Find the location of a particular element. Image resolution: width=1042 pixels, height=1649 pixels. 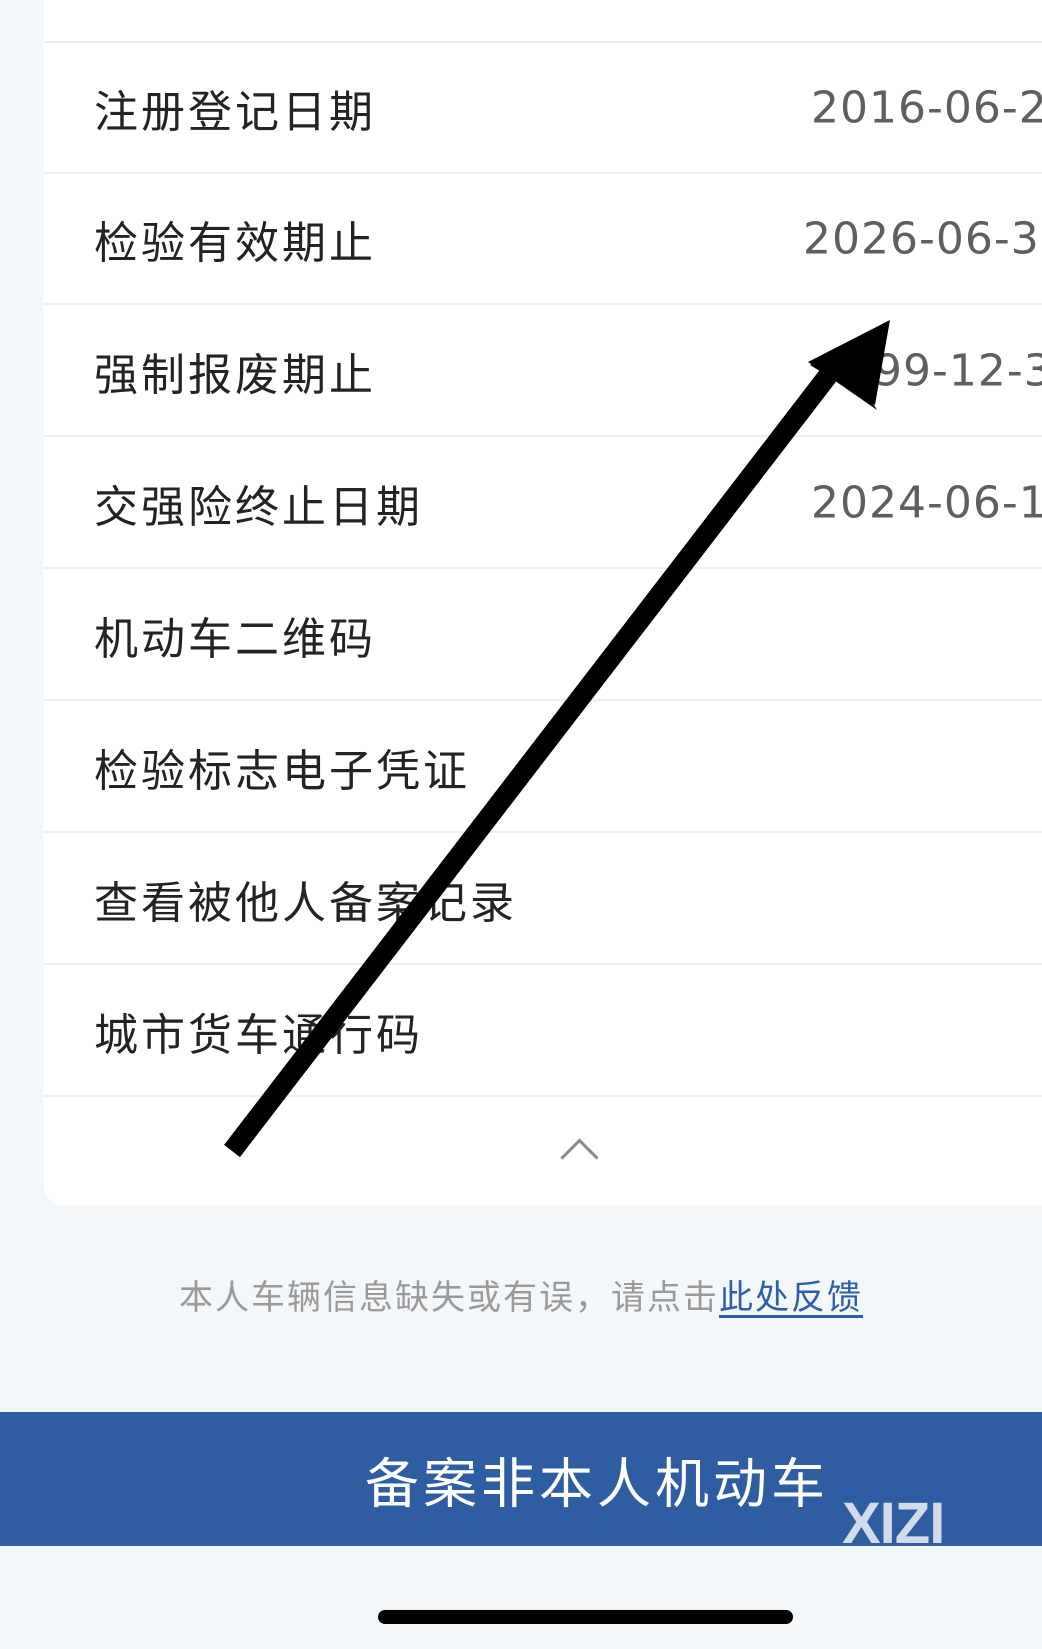

row-label: 交强险终止日期 is located at coordinates (258, 507).